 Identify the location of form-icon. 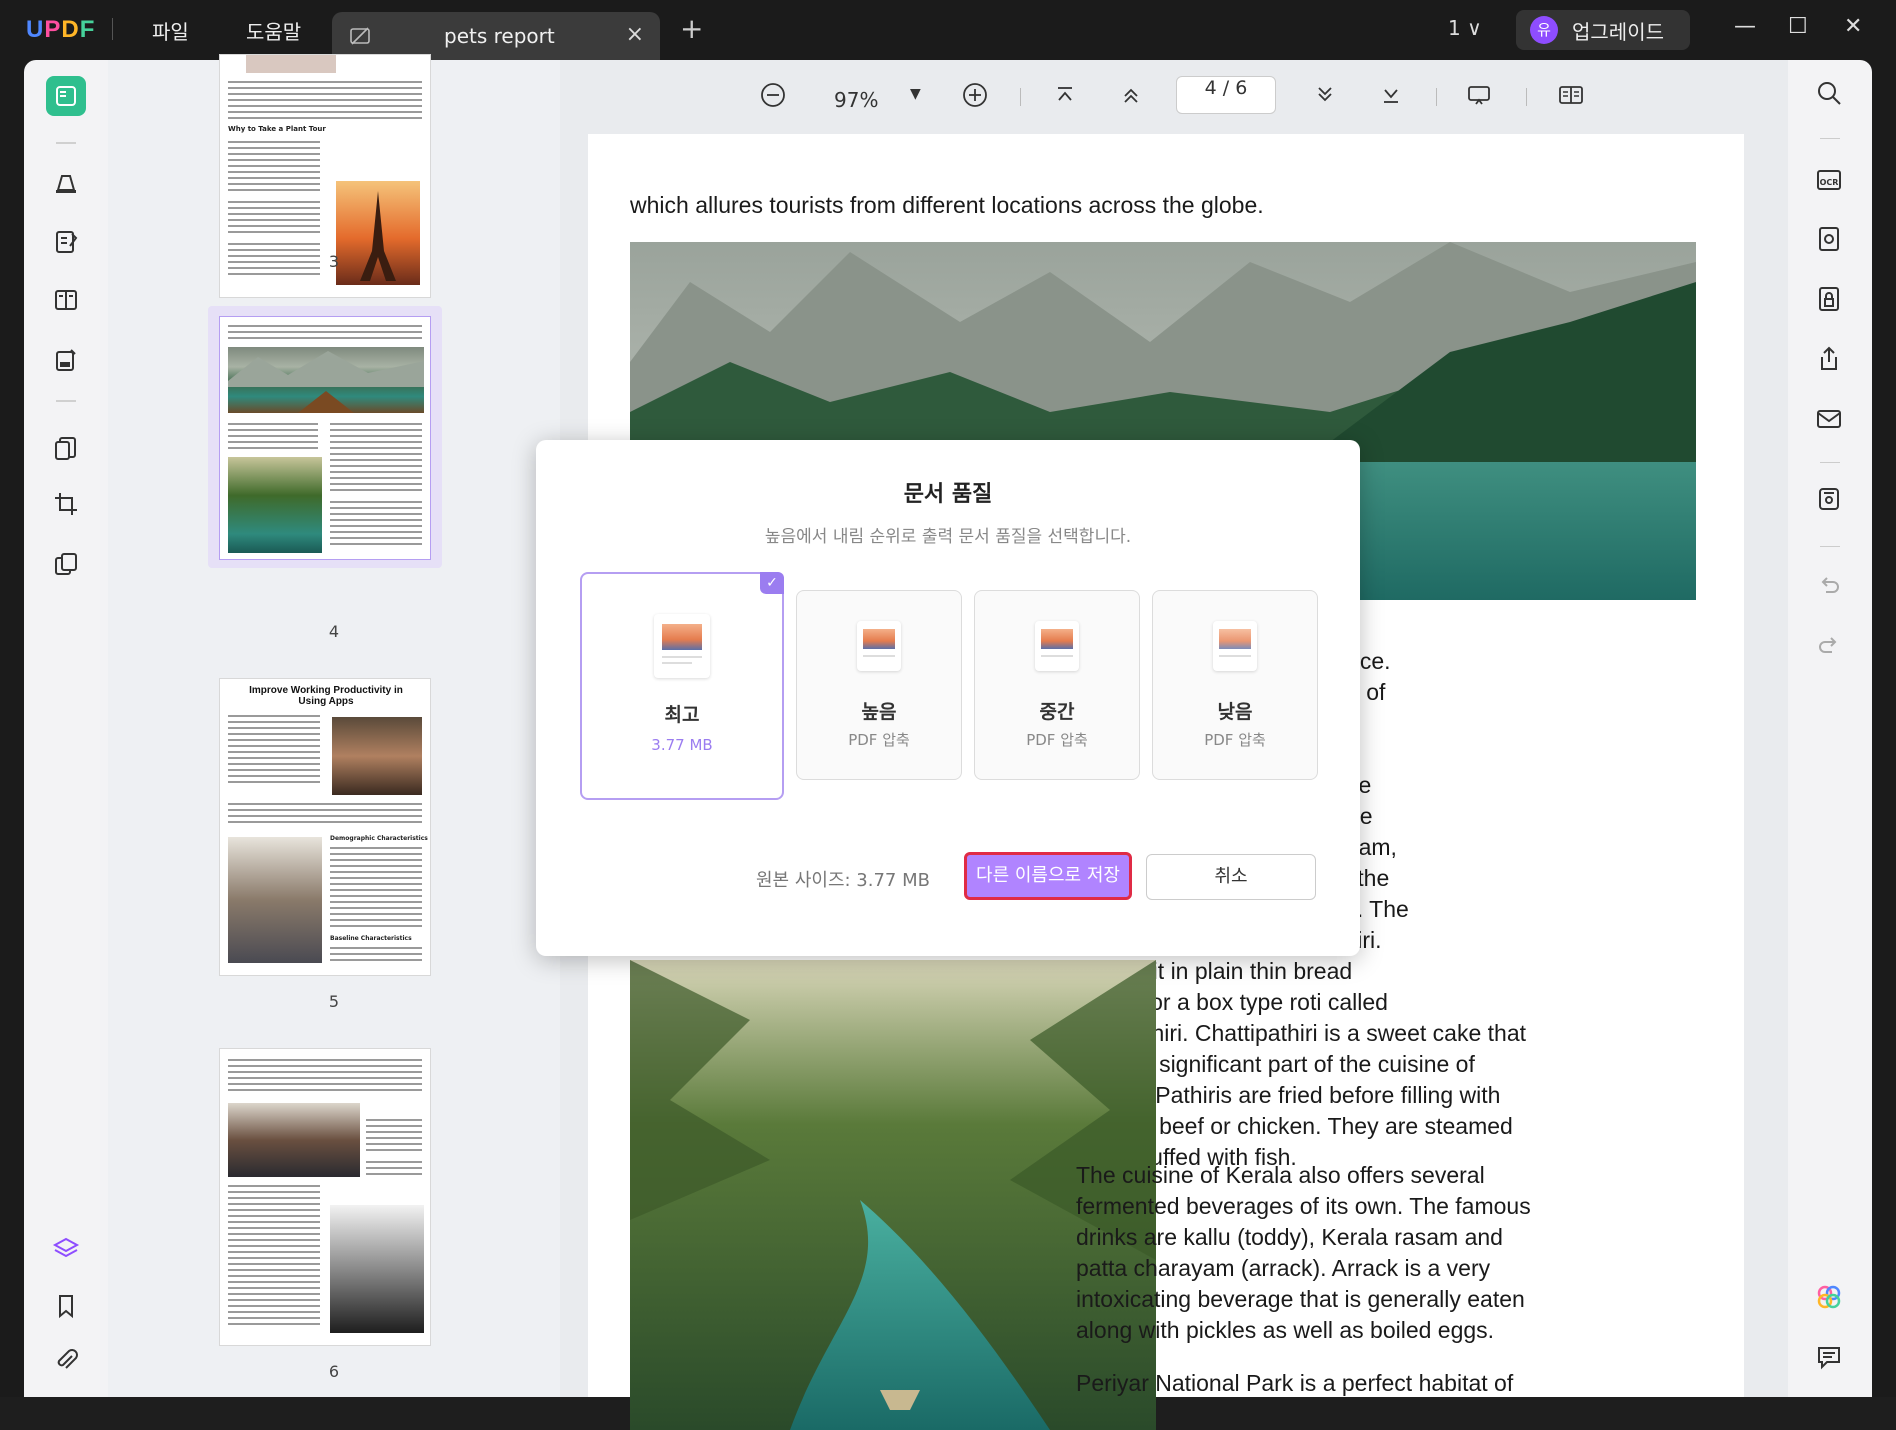
(66, 360).